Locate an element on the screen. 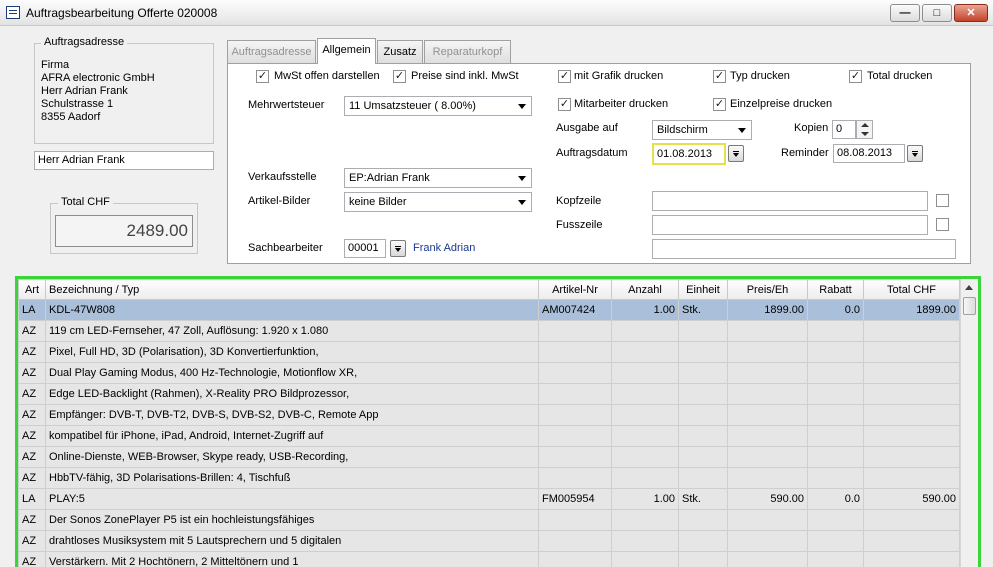 This screenshot has height=567, width=993. cell-col-bezeichnung: KDL-47W808 is located at coordinates (292, 310).